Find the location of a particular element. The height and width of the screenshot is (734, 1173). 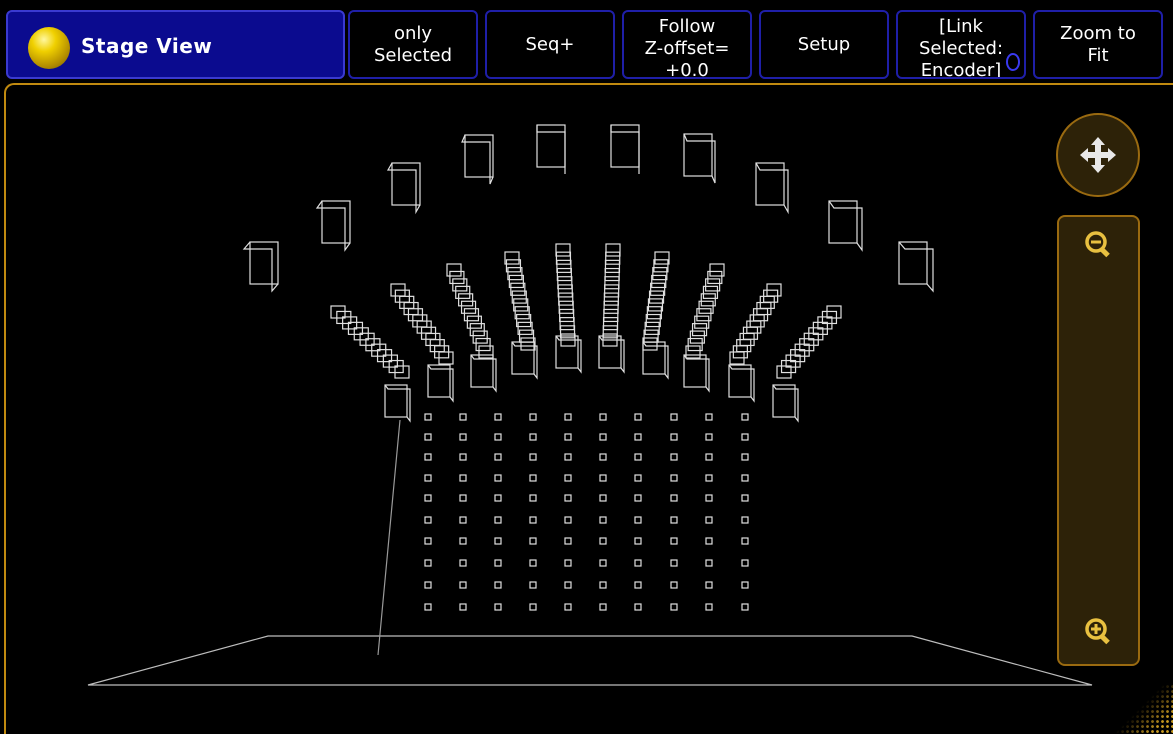

stage-floor is located at coordinates (590, 660).